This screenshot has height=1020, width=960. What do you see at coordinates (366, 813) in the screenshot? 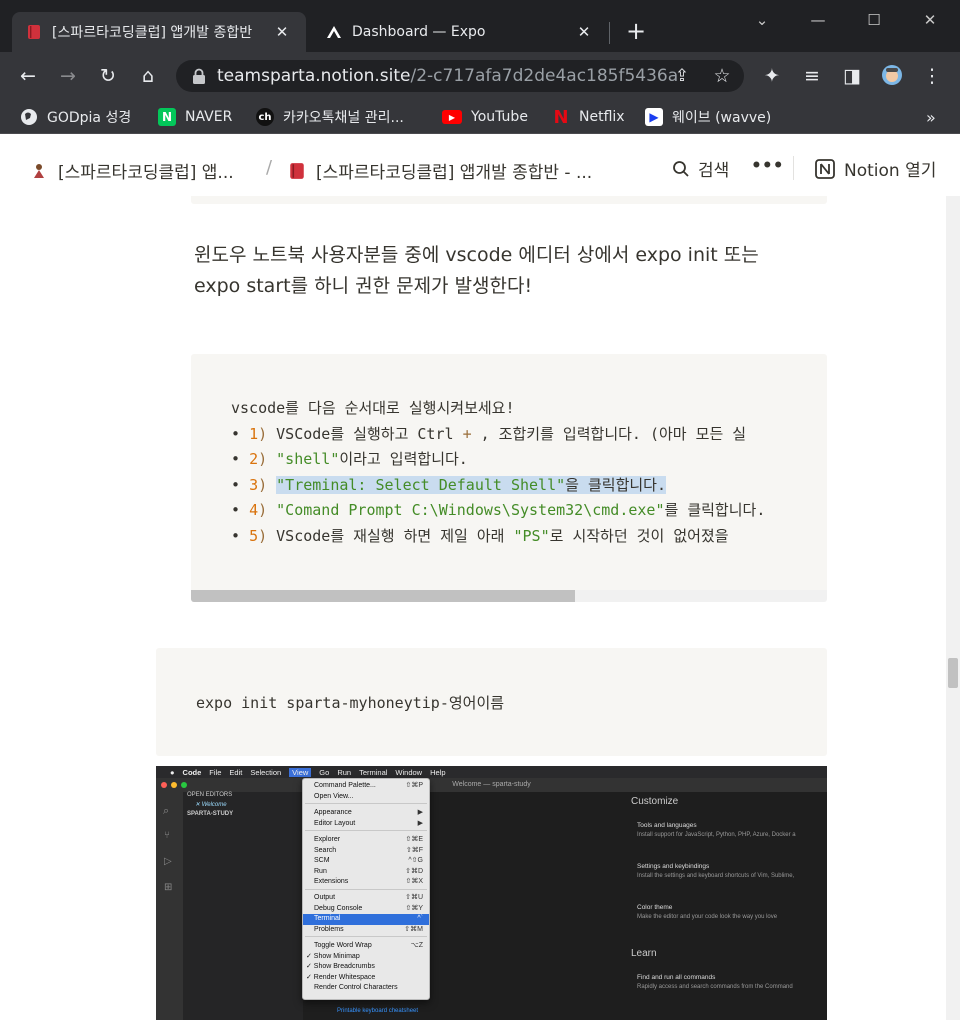
I see `menu-item: Appearance ▶` at bounding box center [366, 813].